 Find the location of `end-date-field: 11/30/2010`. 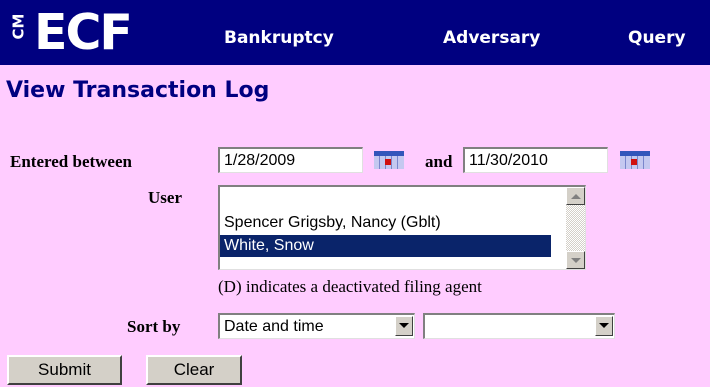

end-date-field: 11/30/2010 is located at coordinates (535, 160).